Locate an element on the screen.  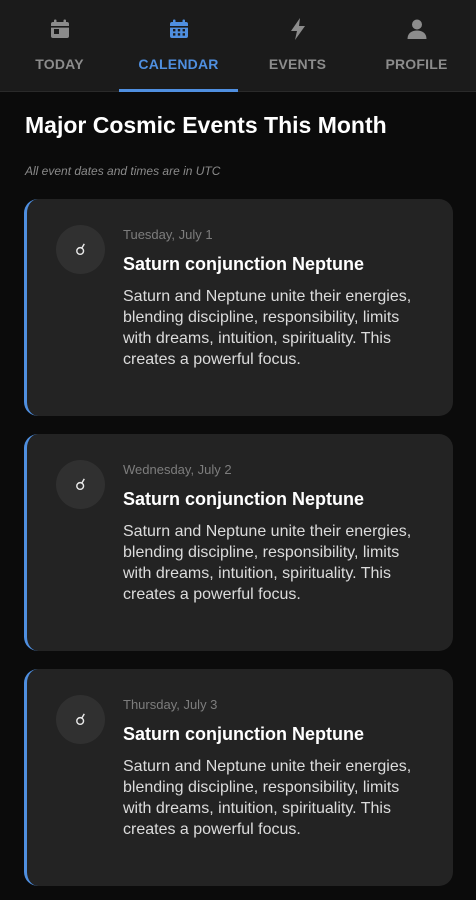
tab-label: PROFILE is located at coordinates (416, 64).